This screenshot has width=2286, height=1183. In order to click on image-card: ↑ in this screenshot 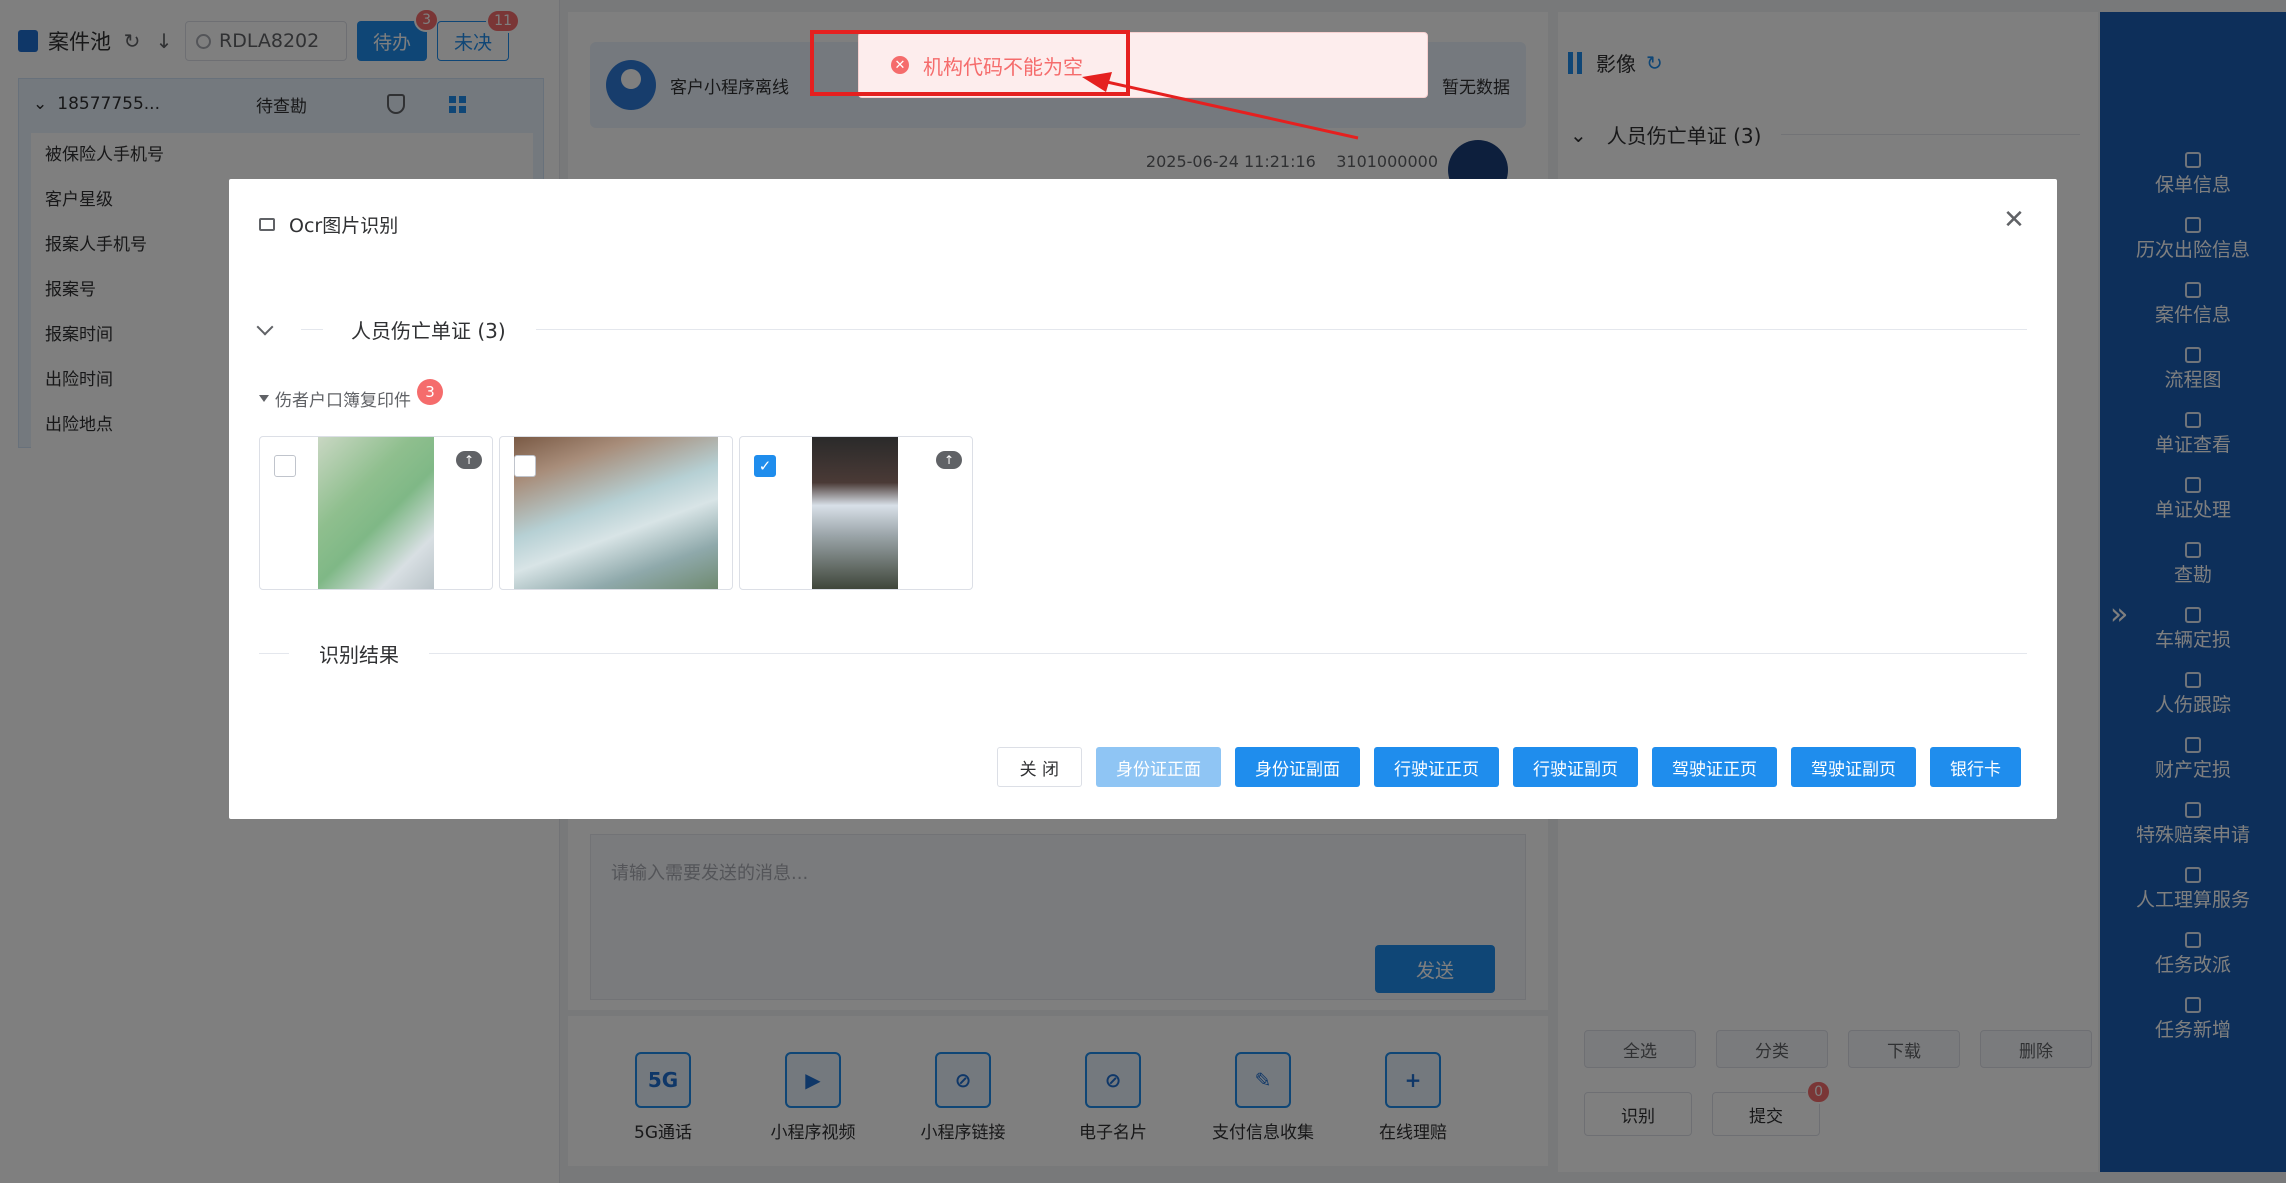, I will do `click(376, 513)`.